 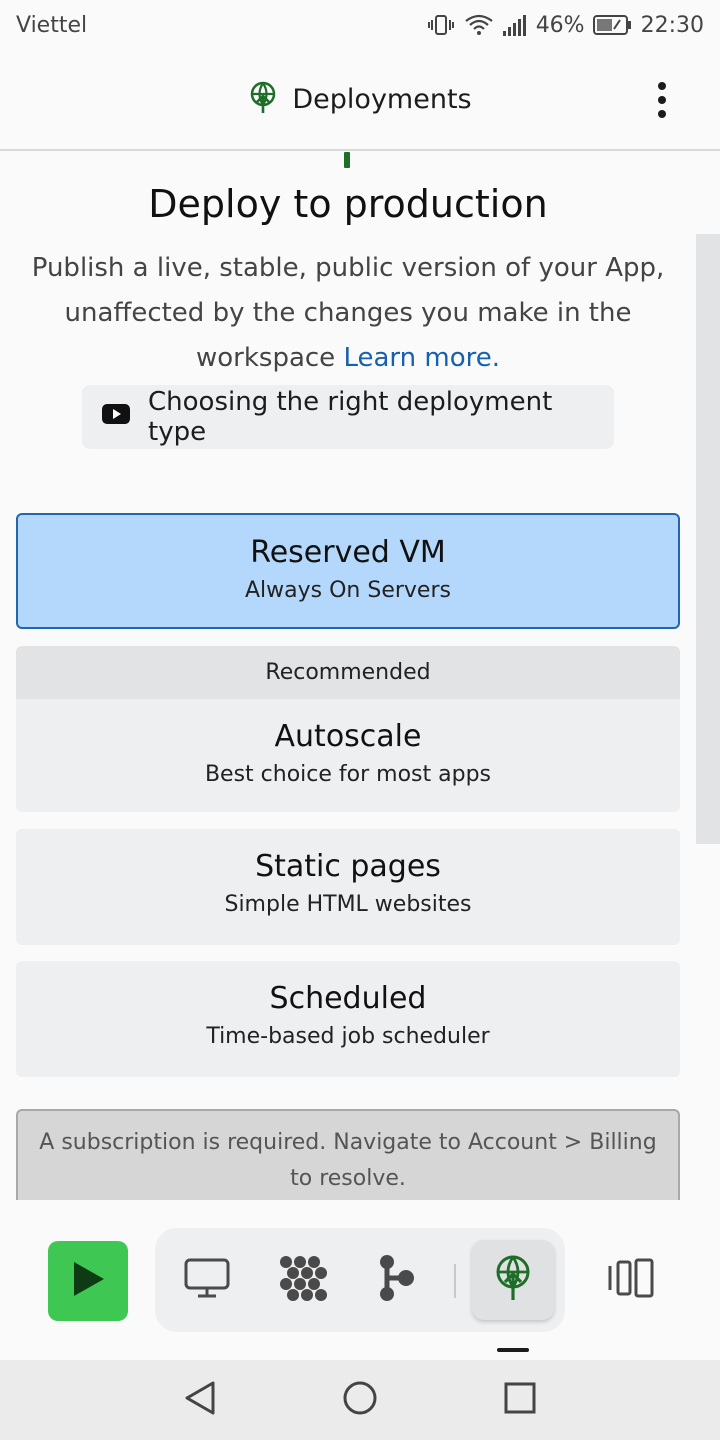 I want to click on card-title: Scheduled, so click(x=348, y=998).